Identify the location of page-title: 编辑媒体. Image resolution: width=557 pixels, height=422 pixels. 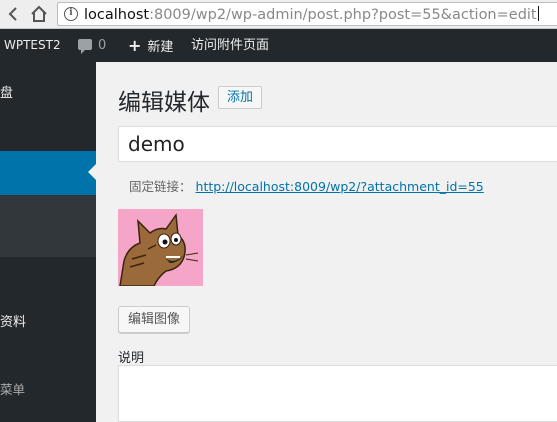
(164, 103).